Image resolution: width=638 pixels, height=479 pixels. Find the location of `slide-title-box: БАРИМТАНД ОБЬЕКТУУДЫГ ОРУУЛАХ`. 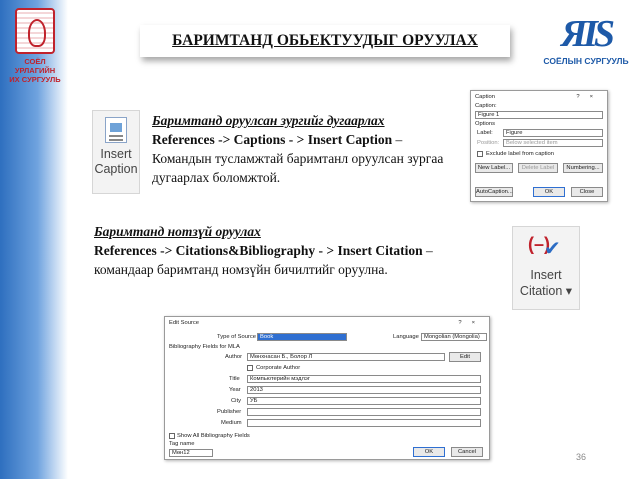

slide-title-box: БАРИМТАНД ОБЬЕКТУУДЫГ ОРУУЛАХ is located at coordinates (325, 41).